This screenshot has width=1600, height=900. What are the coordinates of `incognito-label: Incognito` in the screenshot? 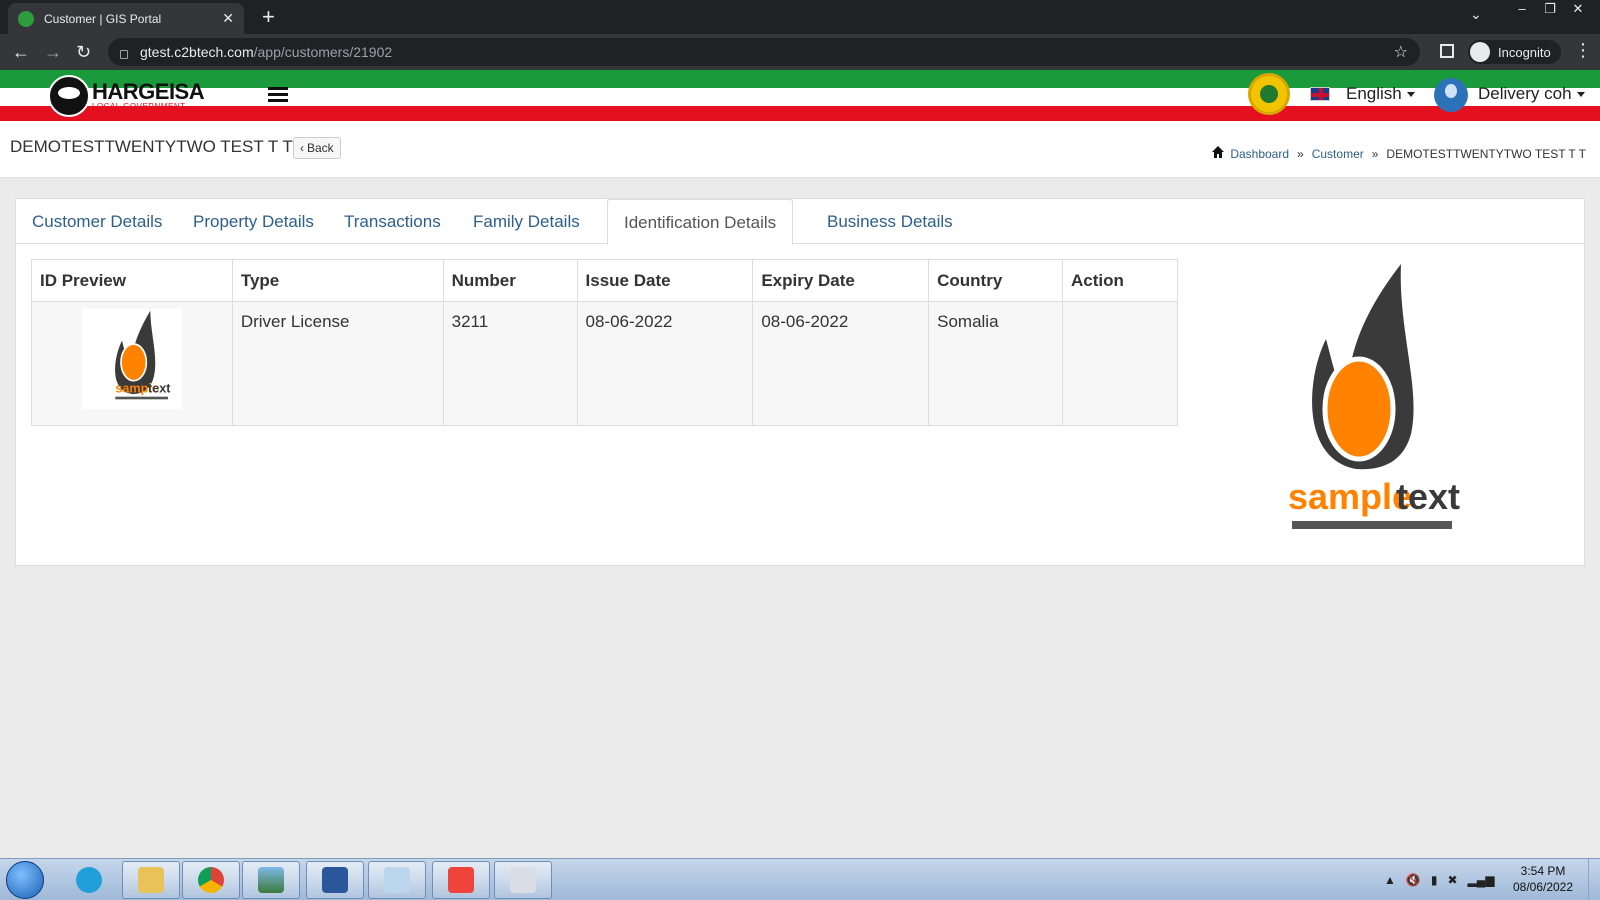 It's located at (1524, 52).